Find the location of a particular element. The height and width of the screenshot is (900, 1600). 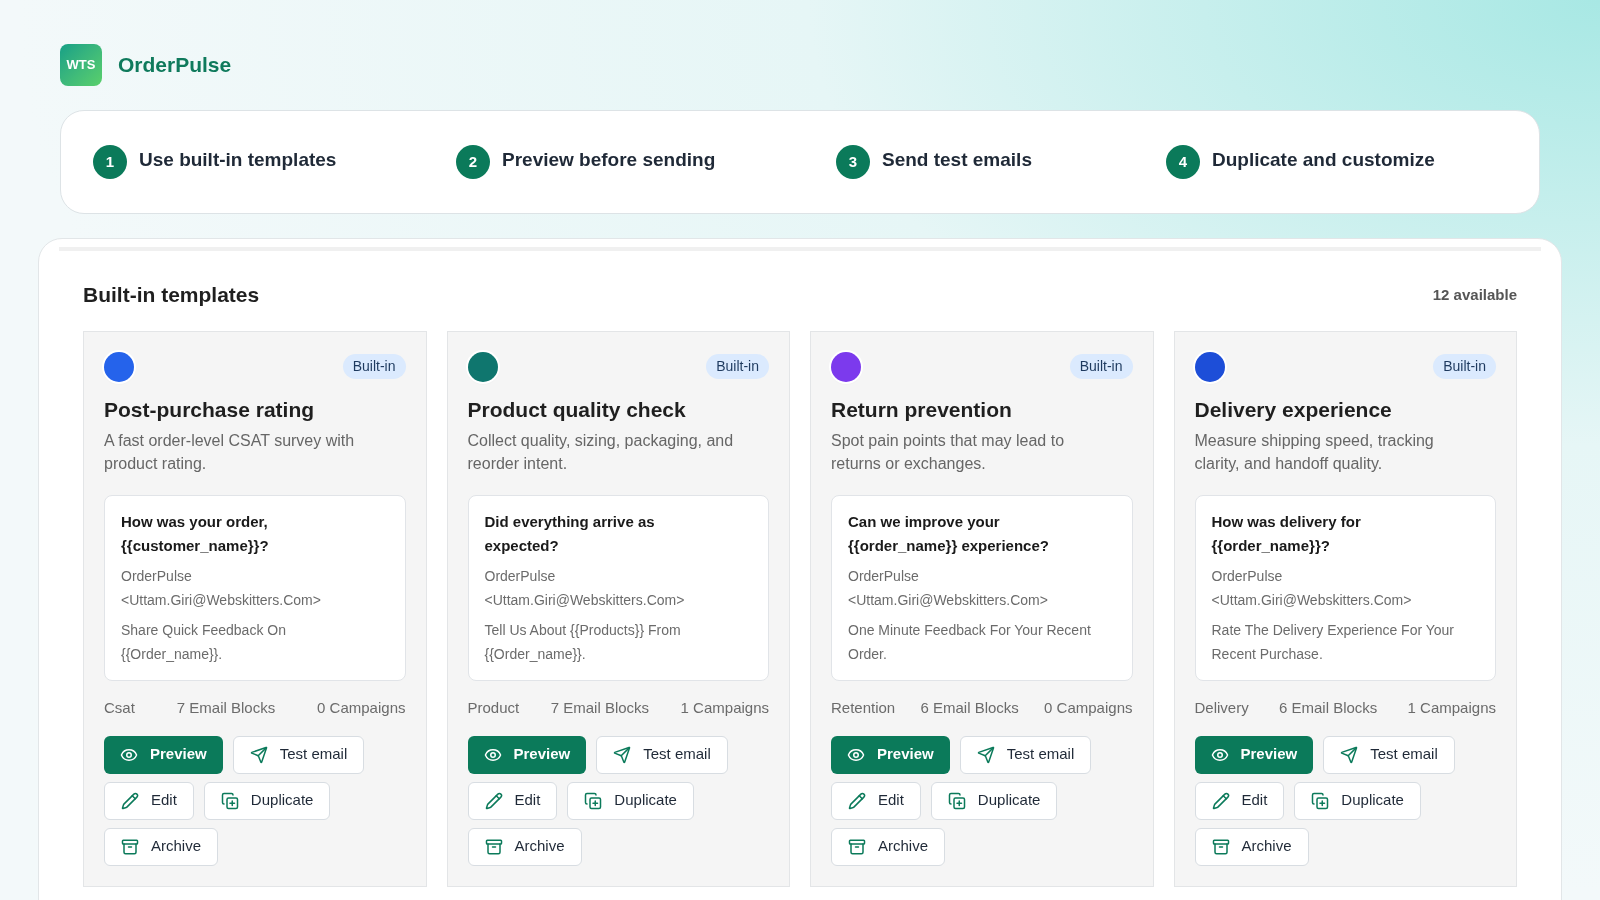

category-label: Delivery is located at coordinates (1221, 708).